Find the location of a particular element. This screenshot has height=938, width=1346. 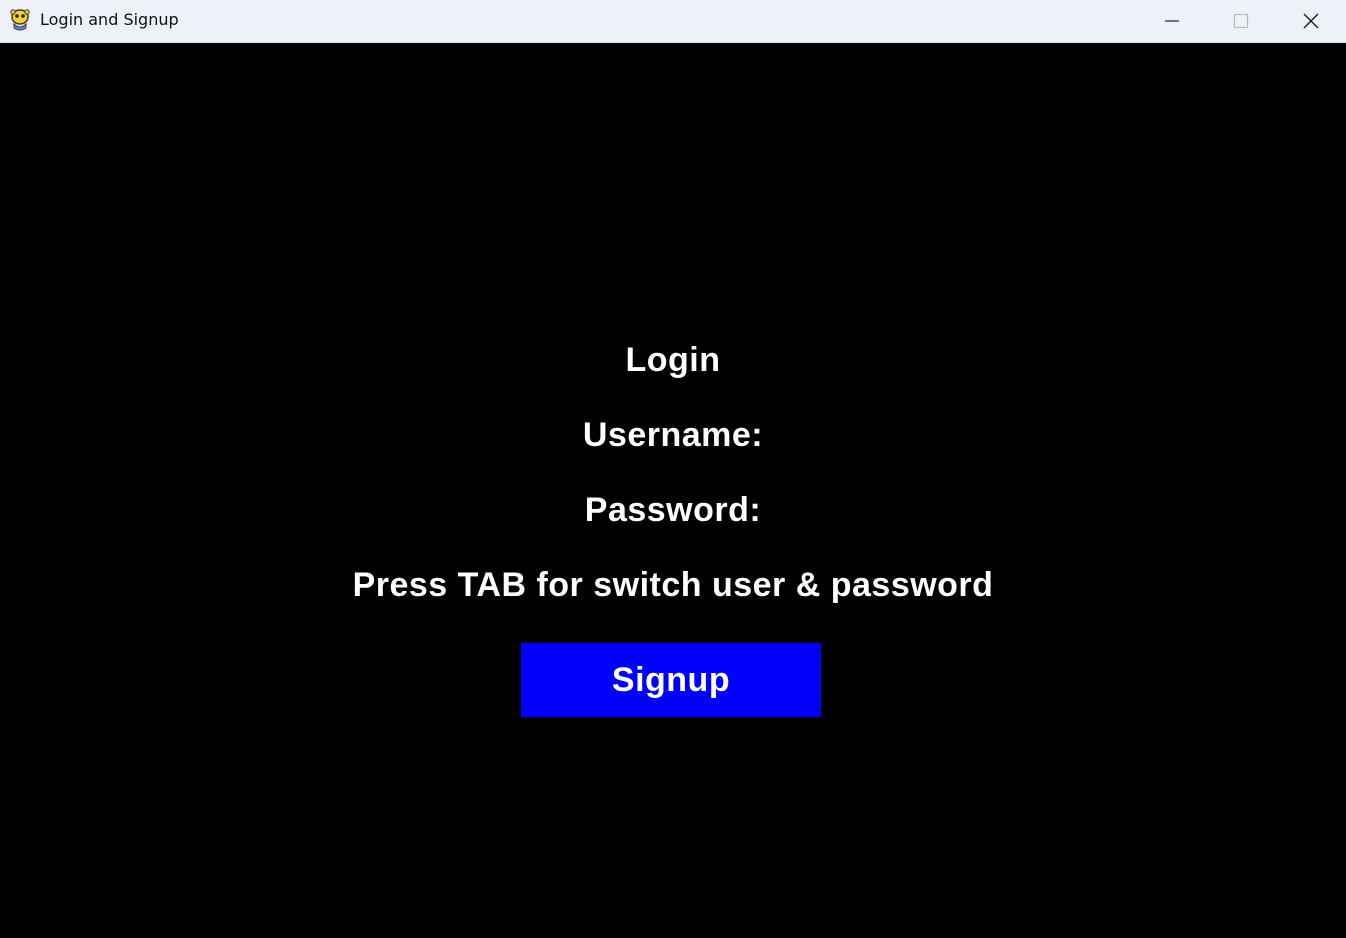

maximize-icon is located at coordinates (1241, 21).